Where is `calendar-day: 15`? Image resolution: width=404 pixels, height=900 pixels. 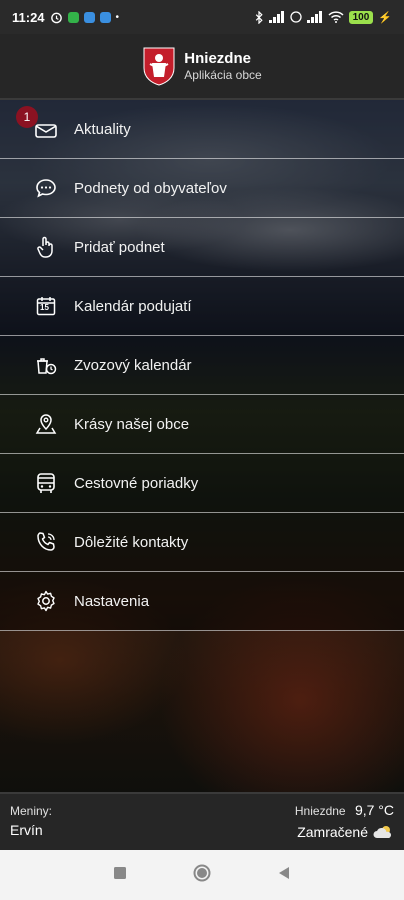
calendar-day: 15 is located at coordinates (44, 307).